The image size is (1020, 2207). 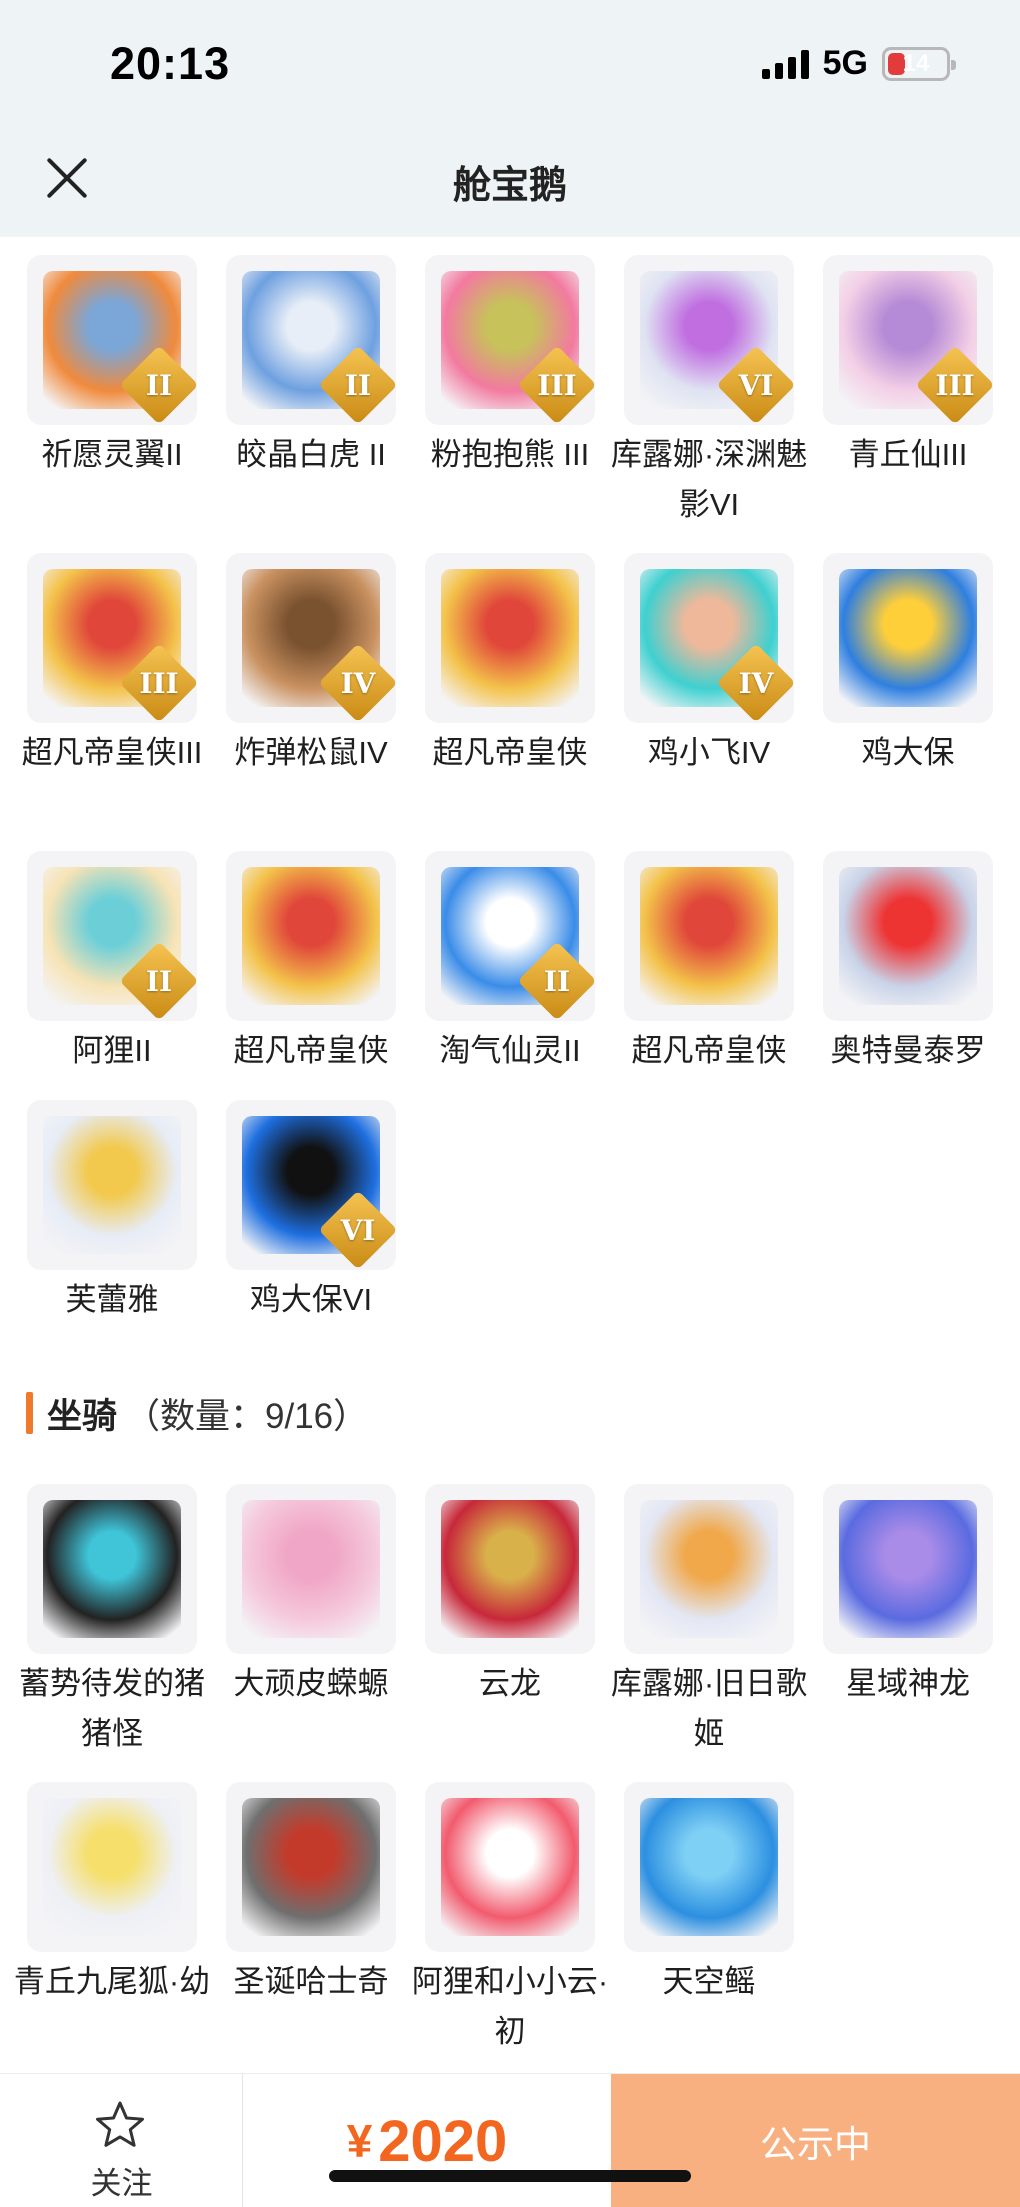 What do you see at coordinates (815, 2140) in the screenshot?
I see `status-button: 公示中` at bounding box center [815, 2140].